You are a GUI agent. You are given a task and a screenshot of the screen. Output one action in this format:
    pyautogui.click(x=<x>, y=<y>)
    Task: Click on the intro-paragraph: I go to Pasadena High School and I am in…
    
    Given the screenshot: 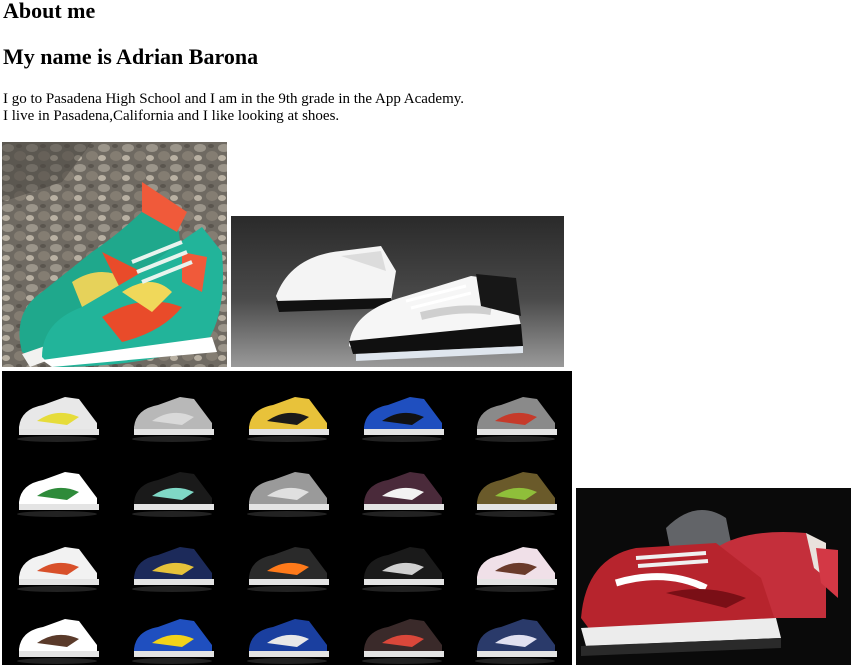 What is the action you would take?
    pyautogui.click(x=233, y=108)
    